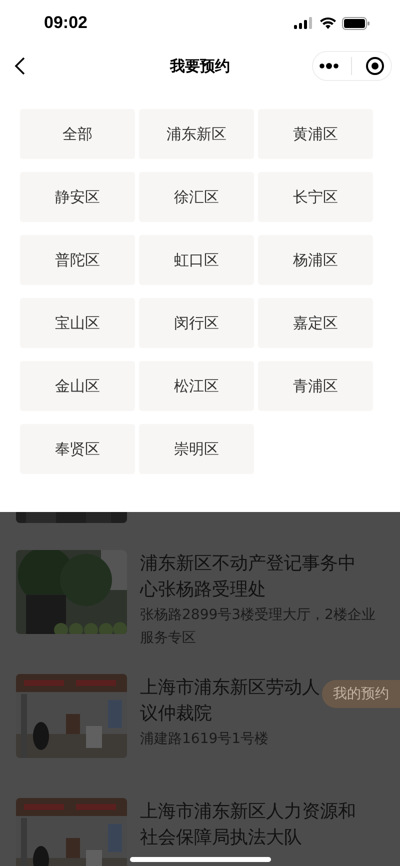  What do you see at coordinates (329, 66) in the screenshot?
I see `more-icon` at bounding box center [329, 66].